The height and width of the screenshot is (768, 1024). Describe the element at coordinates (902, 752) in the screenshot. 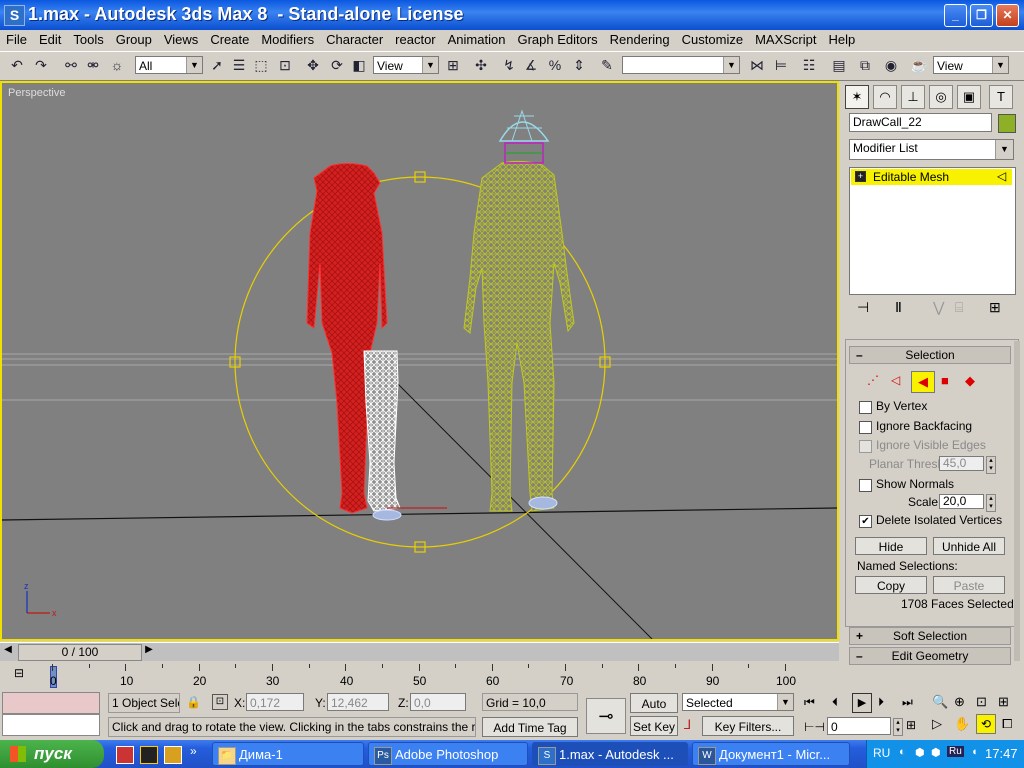

I see `tray-icon-1: ◐` at that location.